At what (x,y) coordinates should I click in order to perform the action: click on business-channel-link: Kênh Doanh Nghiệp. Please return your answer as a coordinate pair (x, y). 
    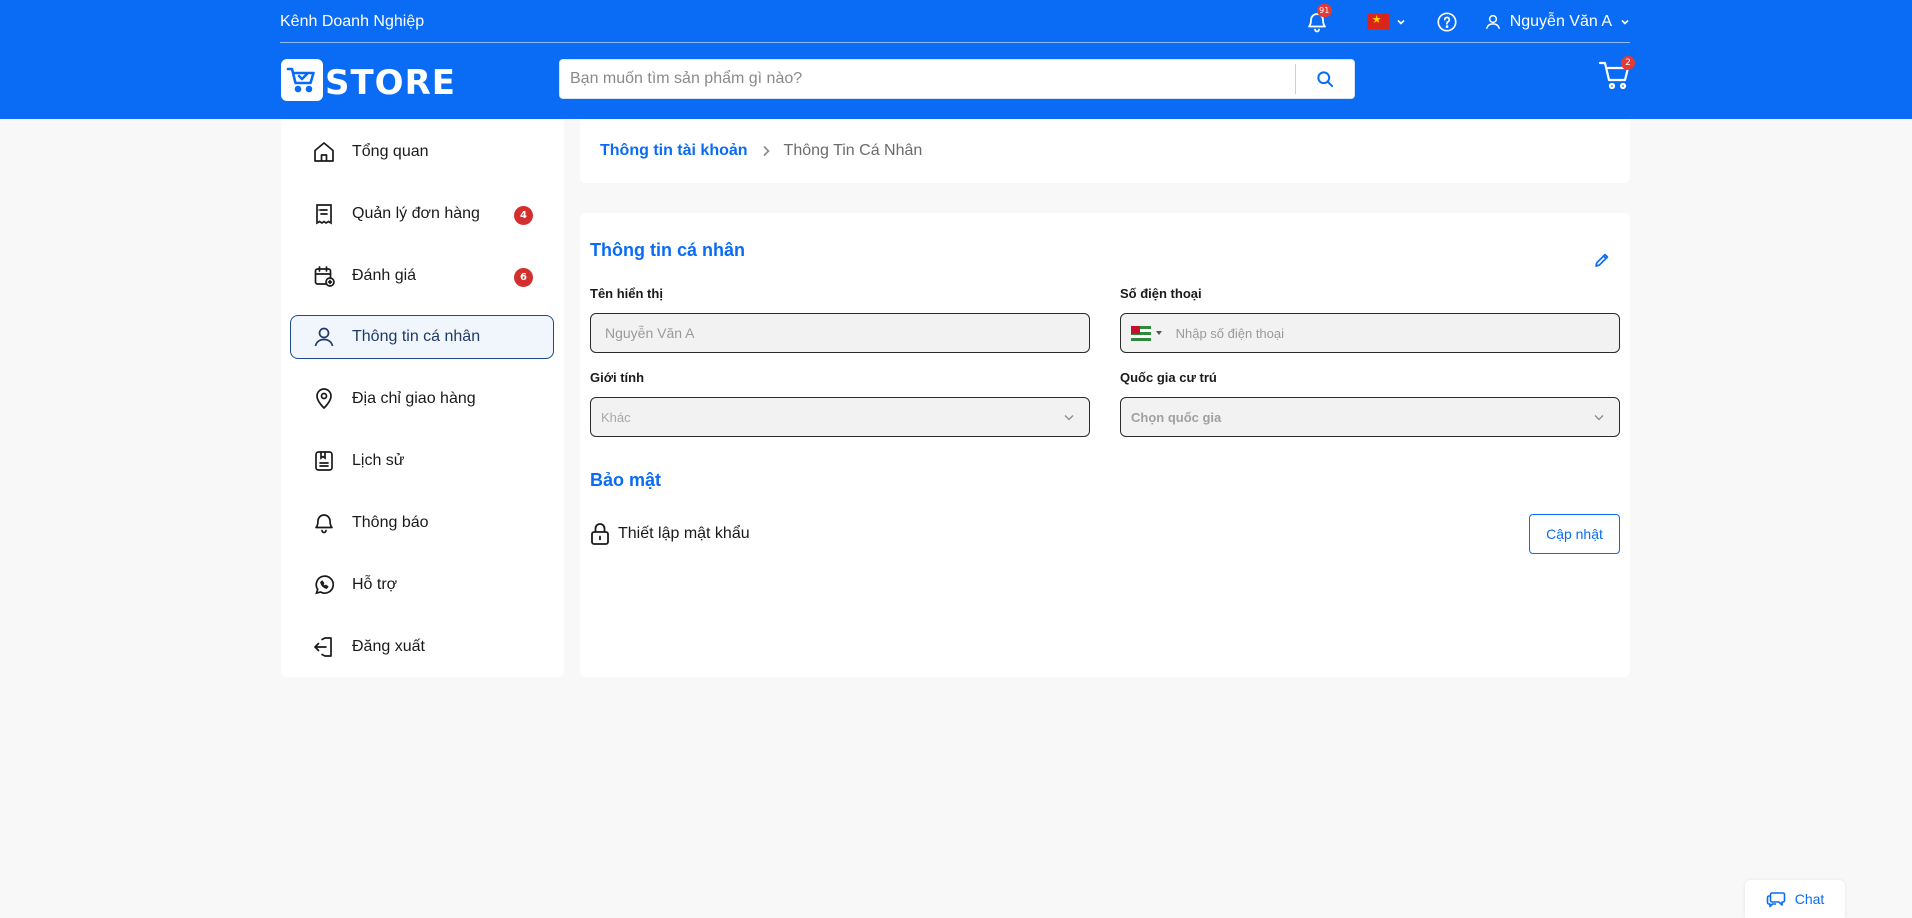
    Looking at the image, I should click on (352, 22).